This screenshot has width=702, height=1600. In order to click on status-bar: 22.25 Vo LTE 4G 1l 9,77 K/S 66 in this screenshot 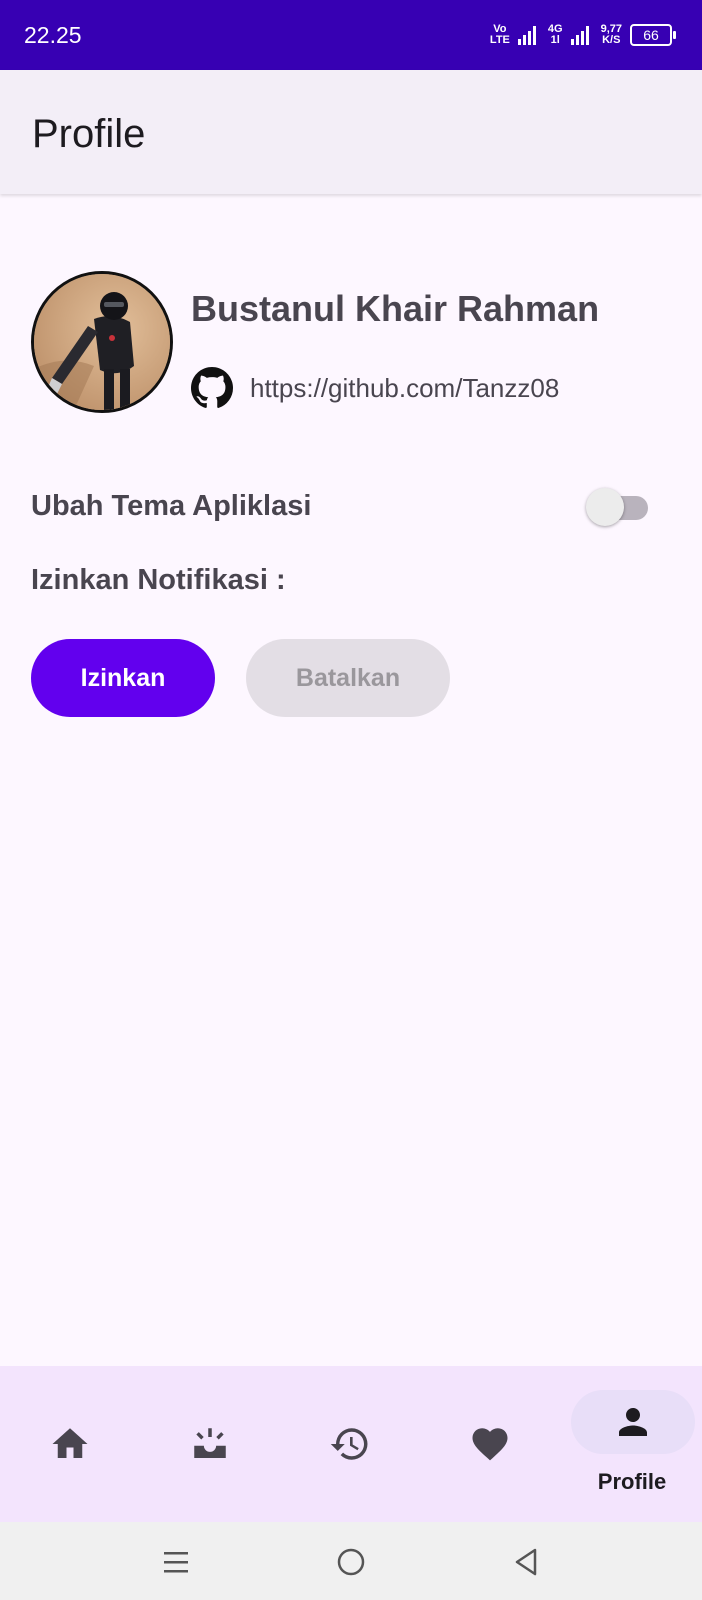, I will do `click(351, 35)`.